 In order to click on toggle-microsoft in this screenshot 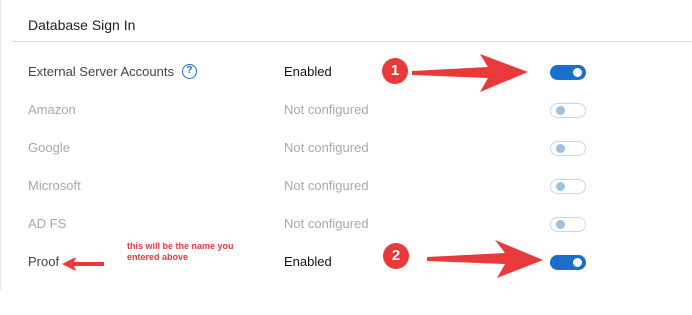, I will do `click(568, 186)`.